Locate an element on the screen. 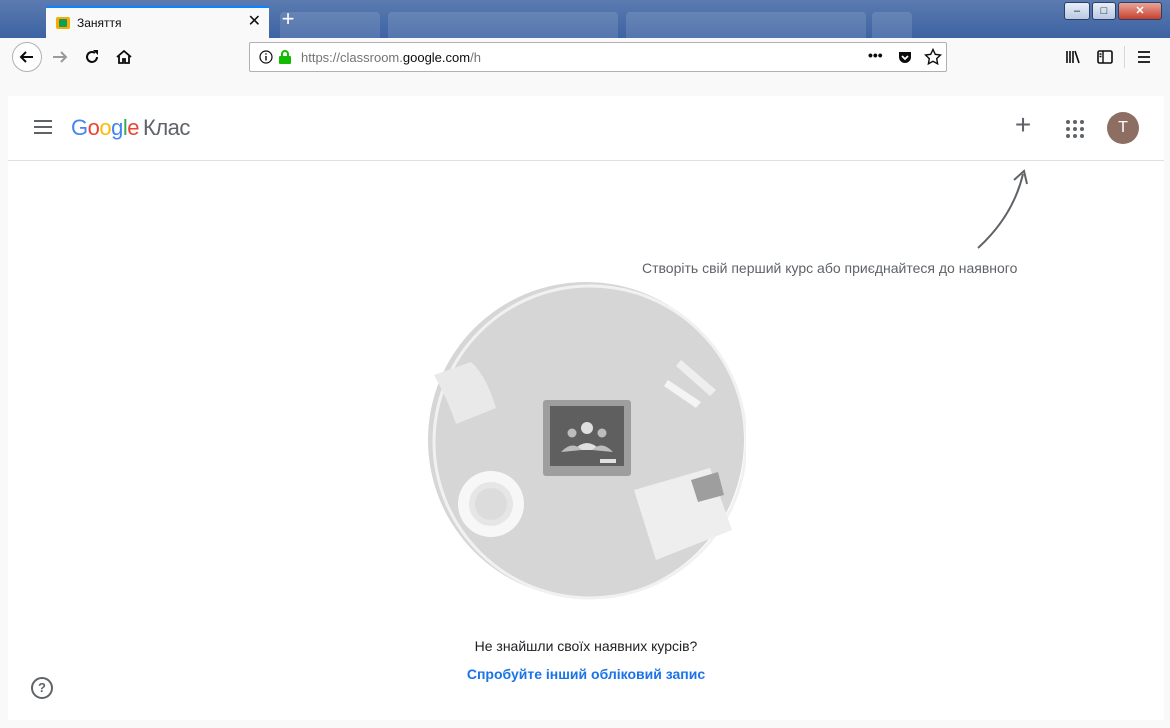 This screenshot has height=728, width=1170. apps-icon is located at coordinates (1075, 129).